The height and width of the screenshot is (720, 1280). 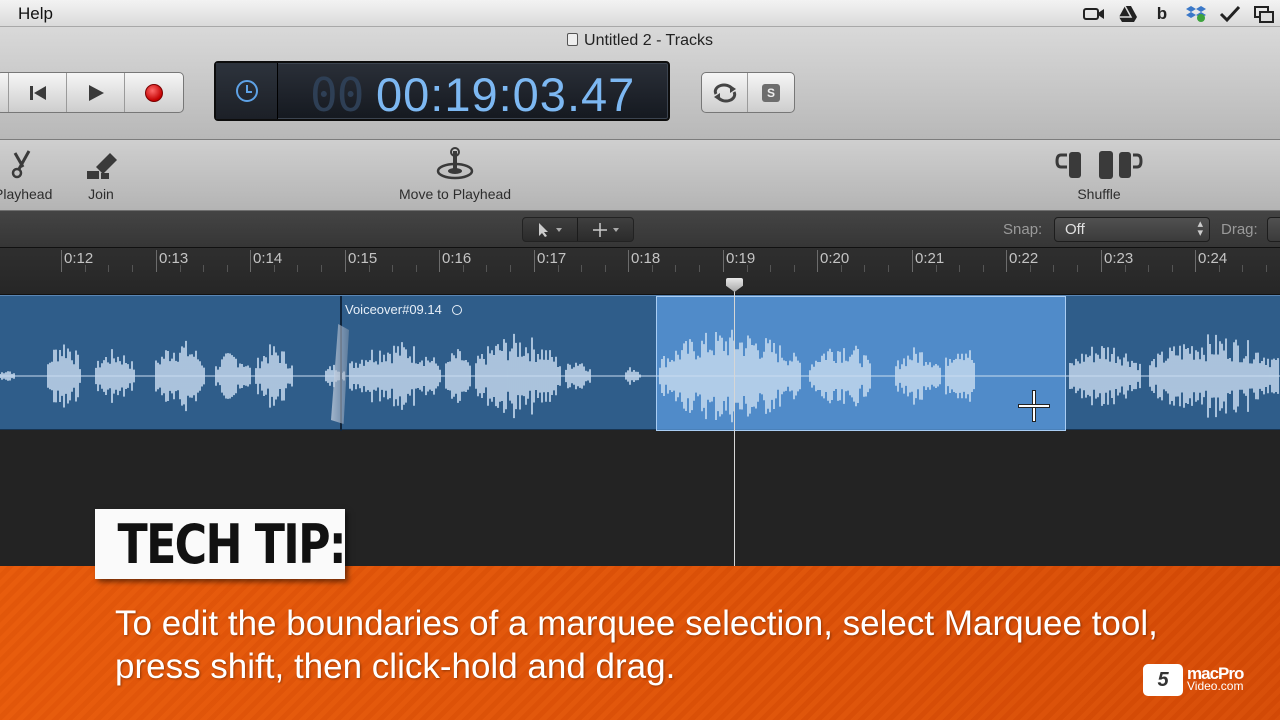 I want to click on updown-arrows-icon: ▴ ▾, so click(x=1200, y=228).